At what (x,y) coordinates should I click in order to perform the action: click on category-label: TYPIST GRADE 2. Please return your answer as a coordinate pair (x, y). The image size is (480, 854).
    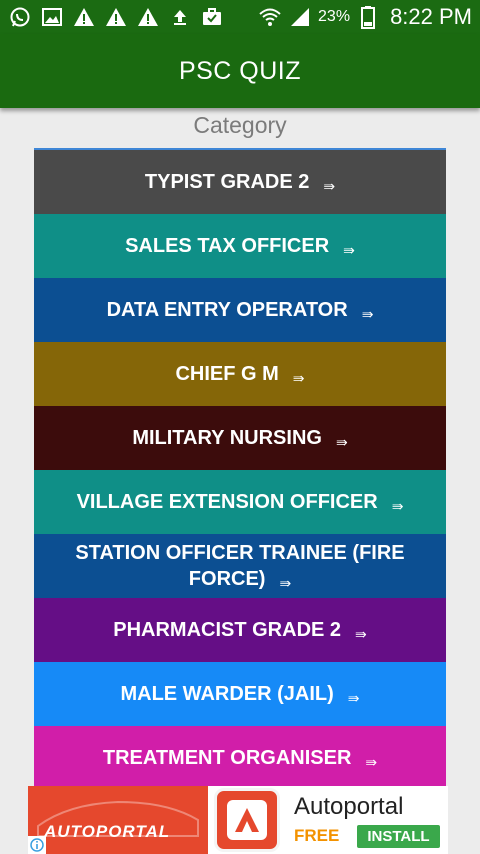
    Looking at the image, I should click on (227, 181).